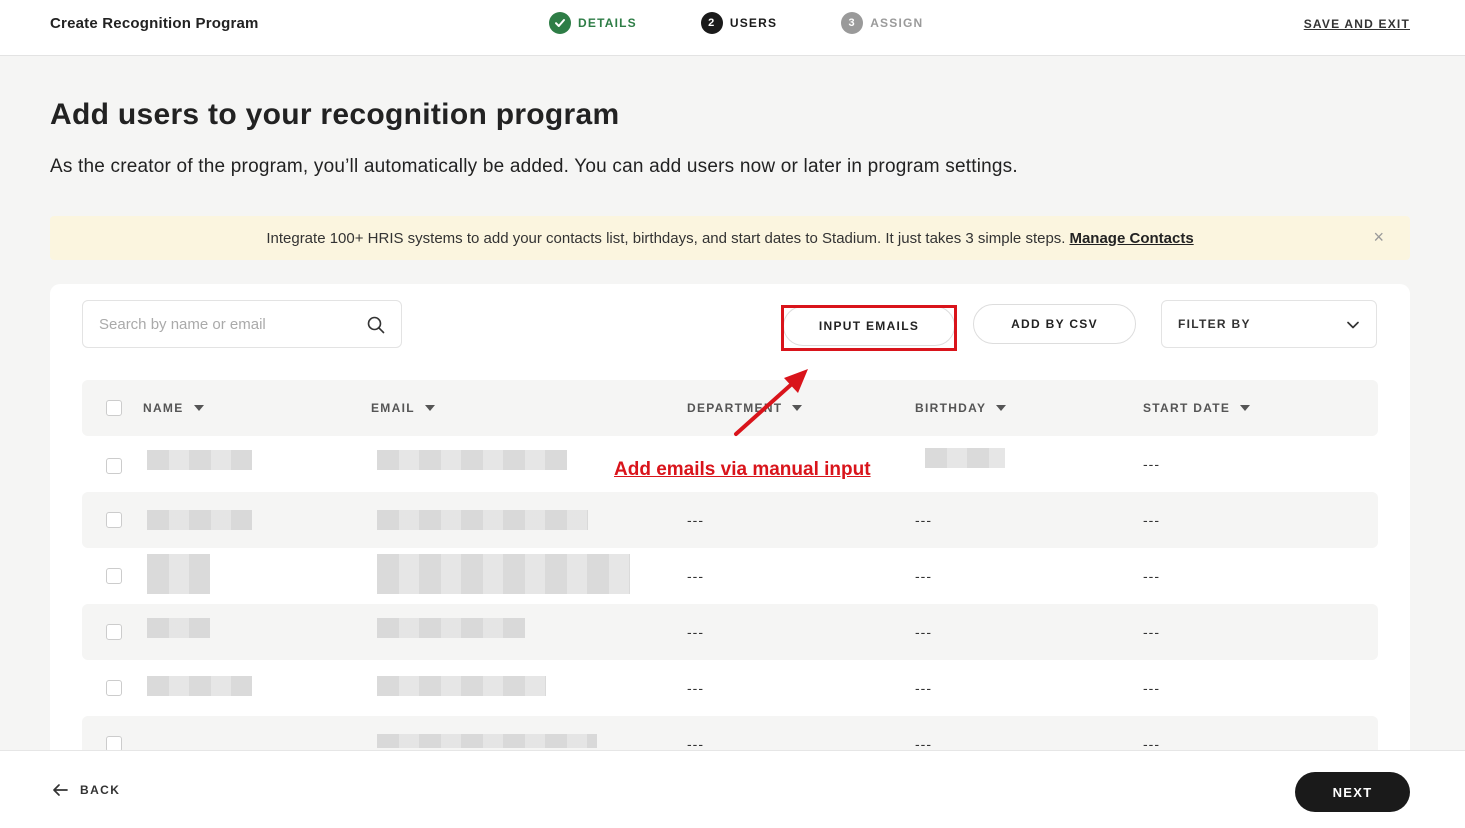 The height and width of the screenshot is (828, 1465). I want to click on back-button: BACK, so click(86, 790).